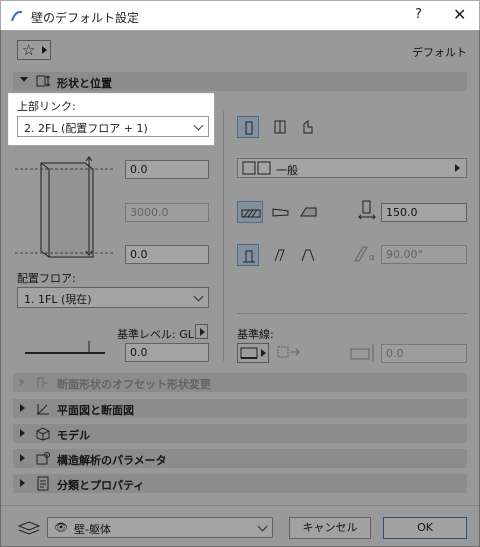 This screenshot has height=547, width=480. I want to click on wall-tool-icon, so click(17, 16).